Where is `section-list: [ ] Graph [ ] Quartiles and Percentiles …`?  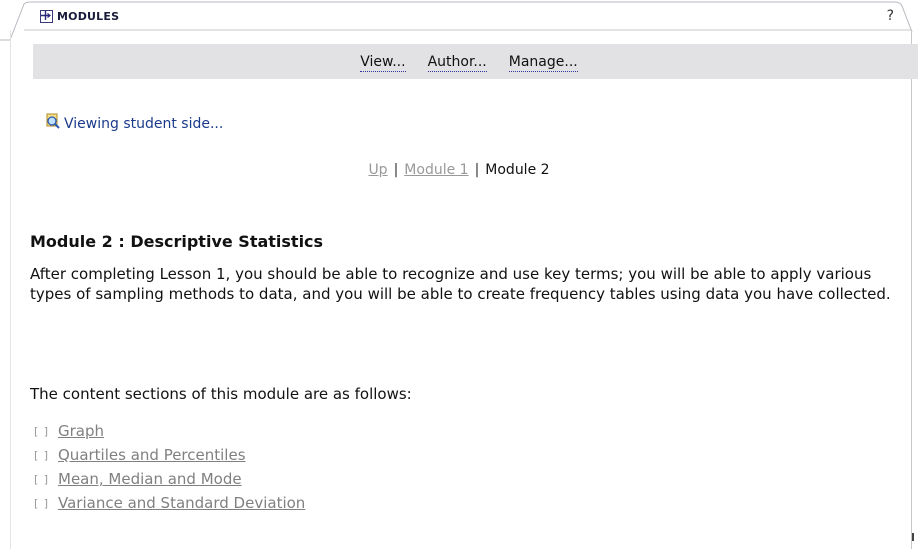
section-list: [ ] Graph [ ] Quartiles and Percentiles … is located at coordinates (169, 467).